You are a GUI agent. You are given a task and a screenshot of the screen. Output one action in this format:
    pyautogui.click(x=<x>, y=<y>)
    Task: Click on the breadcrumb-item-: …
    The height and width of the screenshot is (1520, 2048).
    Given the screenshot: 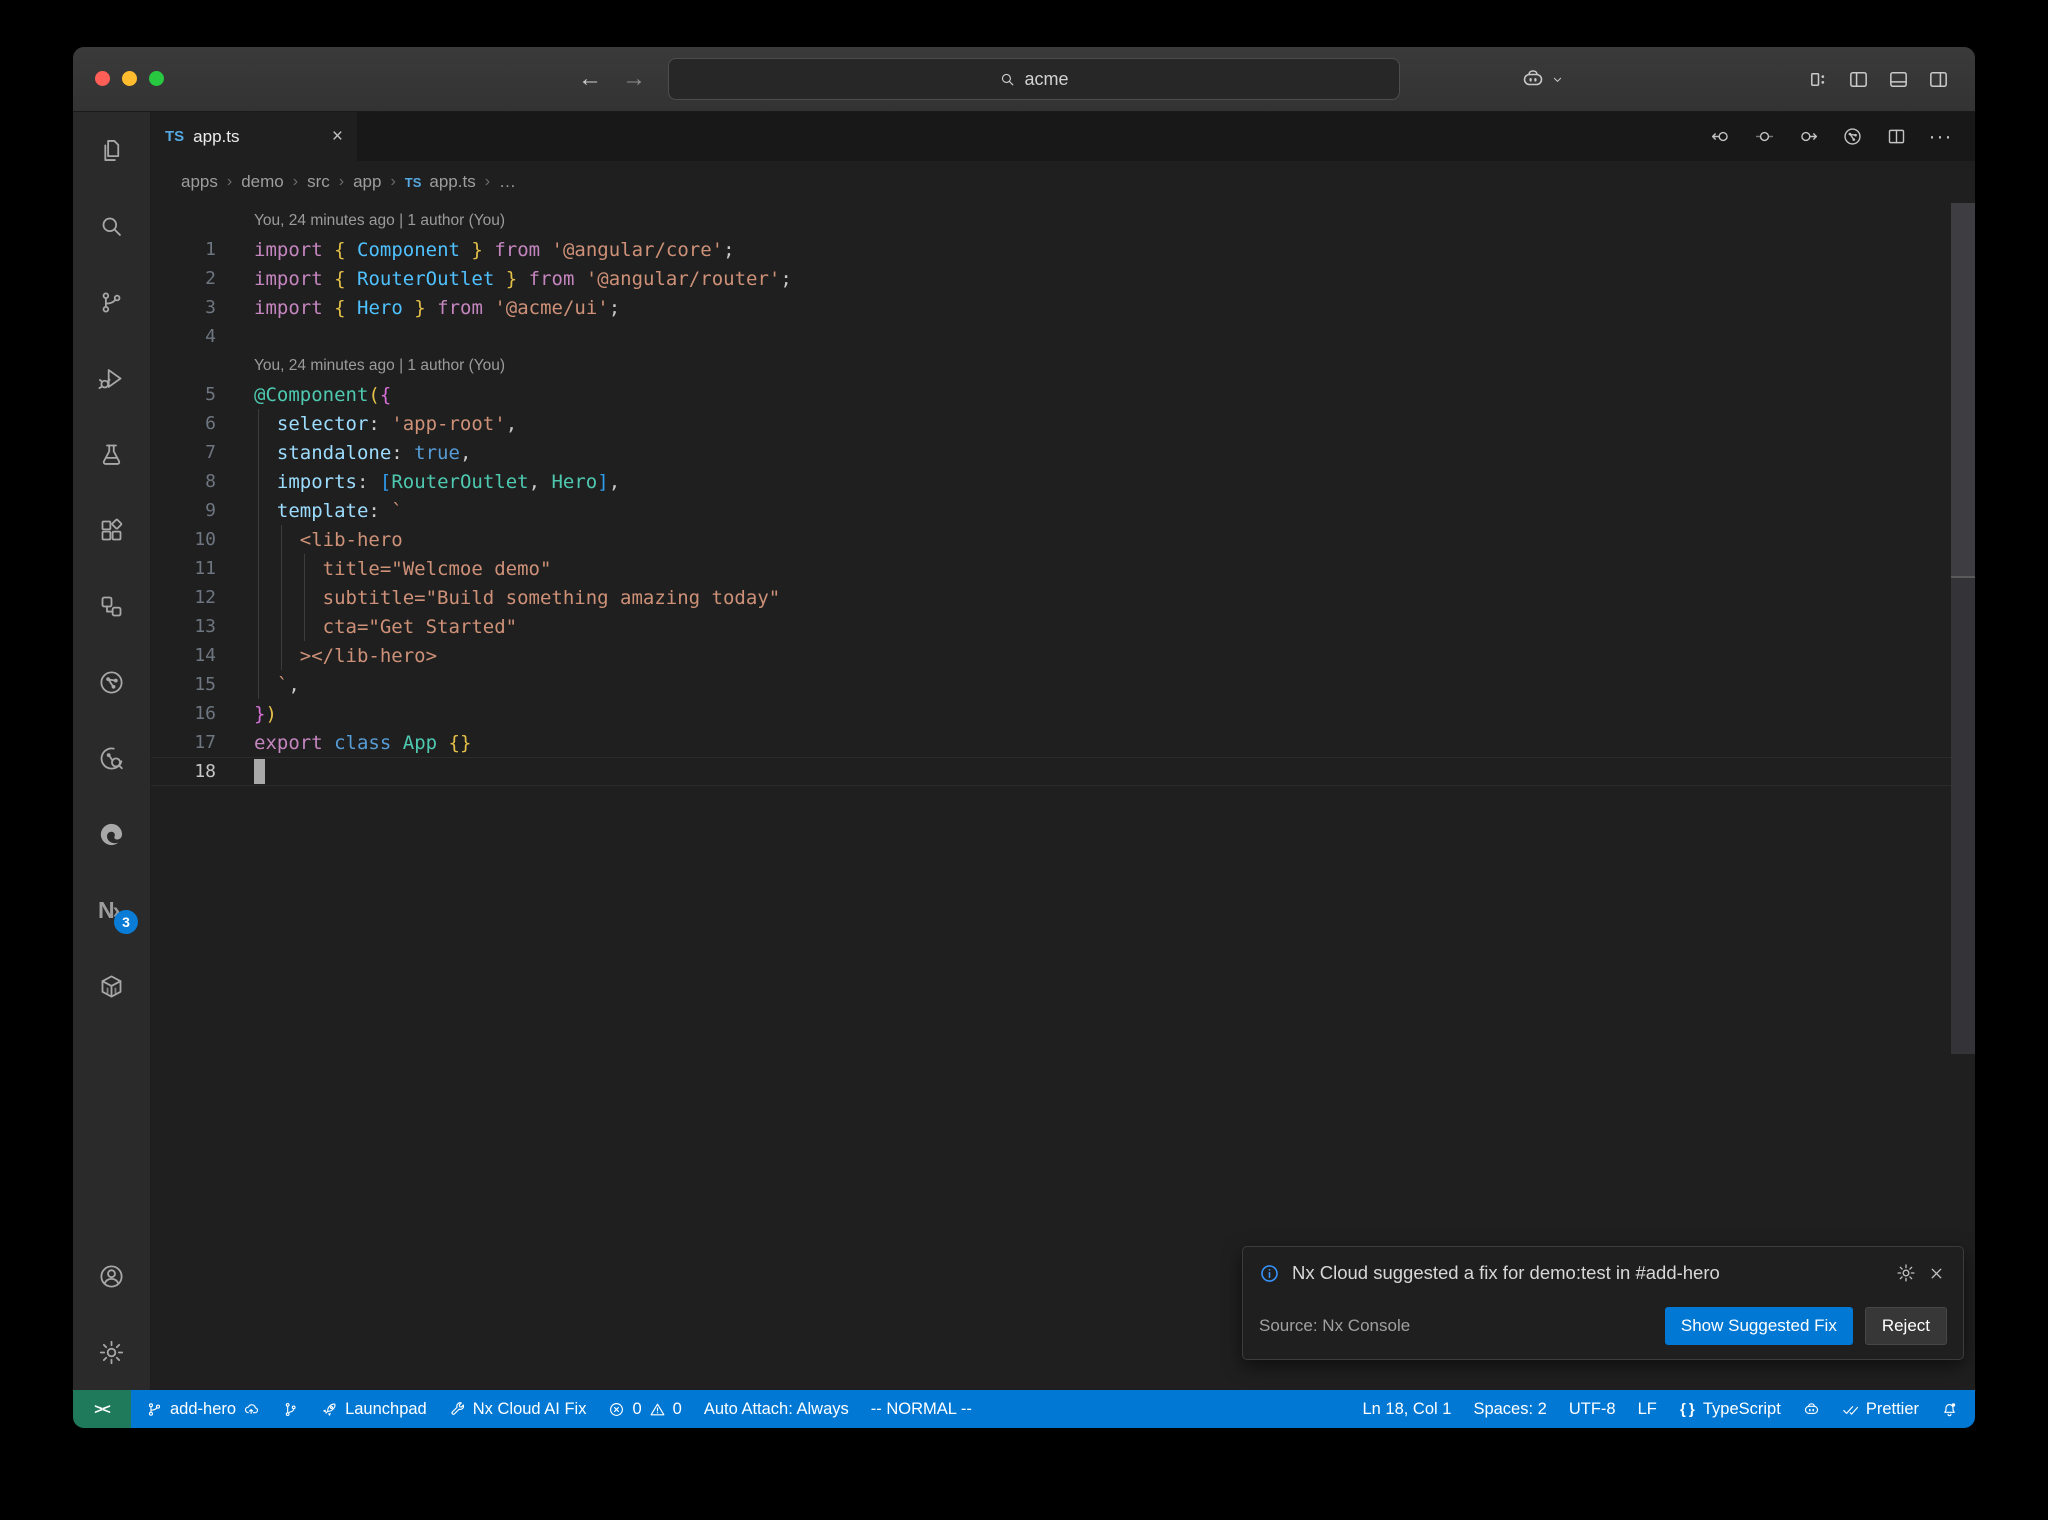 What is the action you would take?
    pyautogui.click(x=507, y=182)
    